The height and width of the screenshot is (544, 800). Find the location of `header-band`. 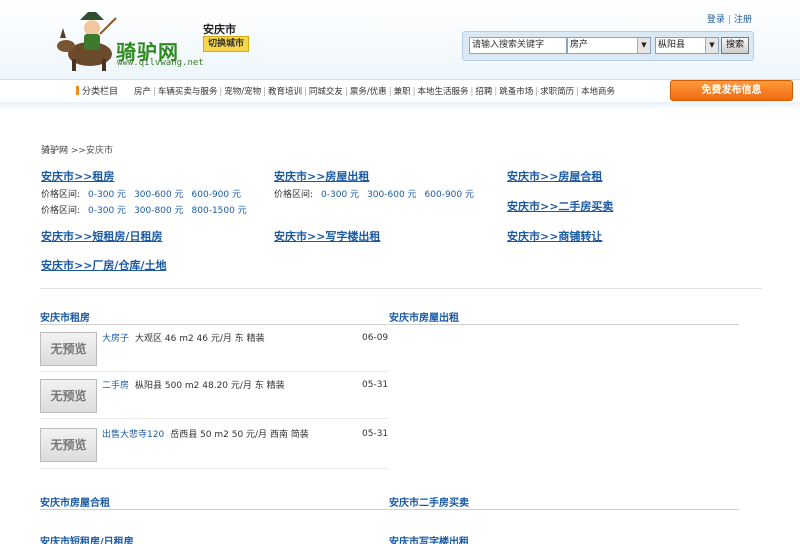

header-band is located at coordinates (400, 106).